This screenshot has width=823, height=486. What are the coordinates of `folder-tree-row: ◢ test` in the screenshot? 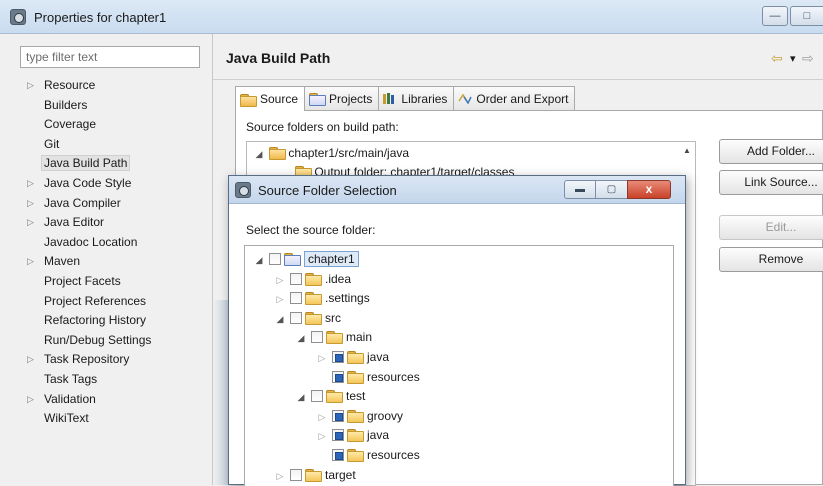 It's located at (330, 397).